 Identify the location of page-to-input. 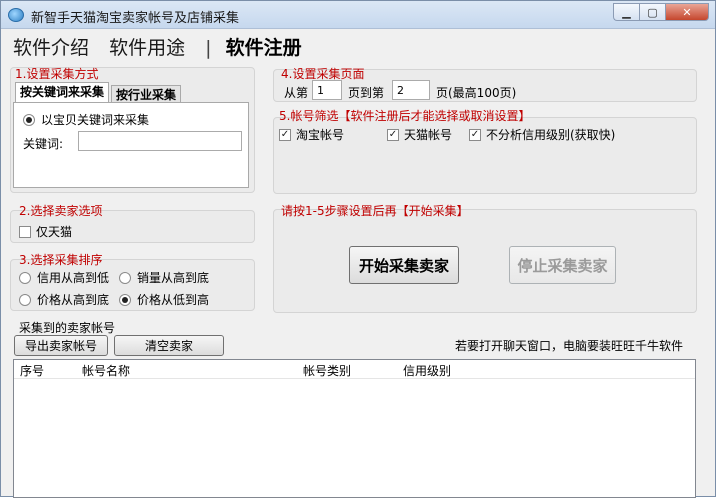
(411, 90).